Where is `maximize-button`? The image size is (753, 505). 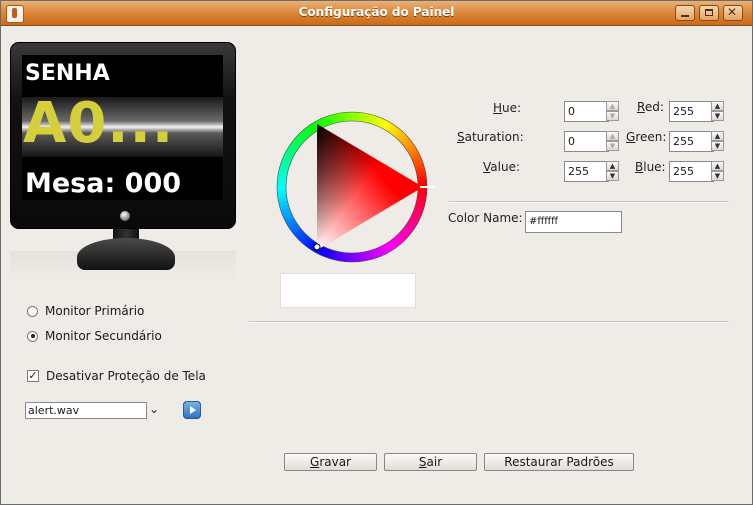 maximize-button is located at coordinates (709, 13).